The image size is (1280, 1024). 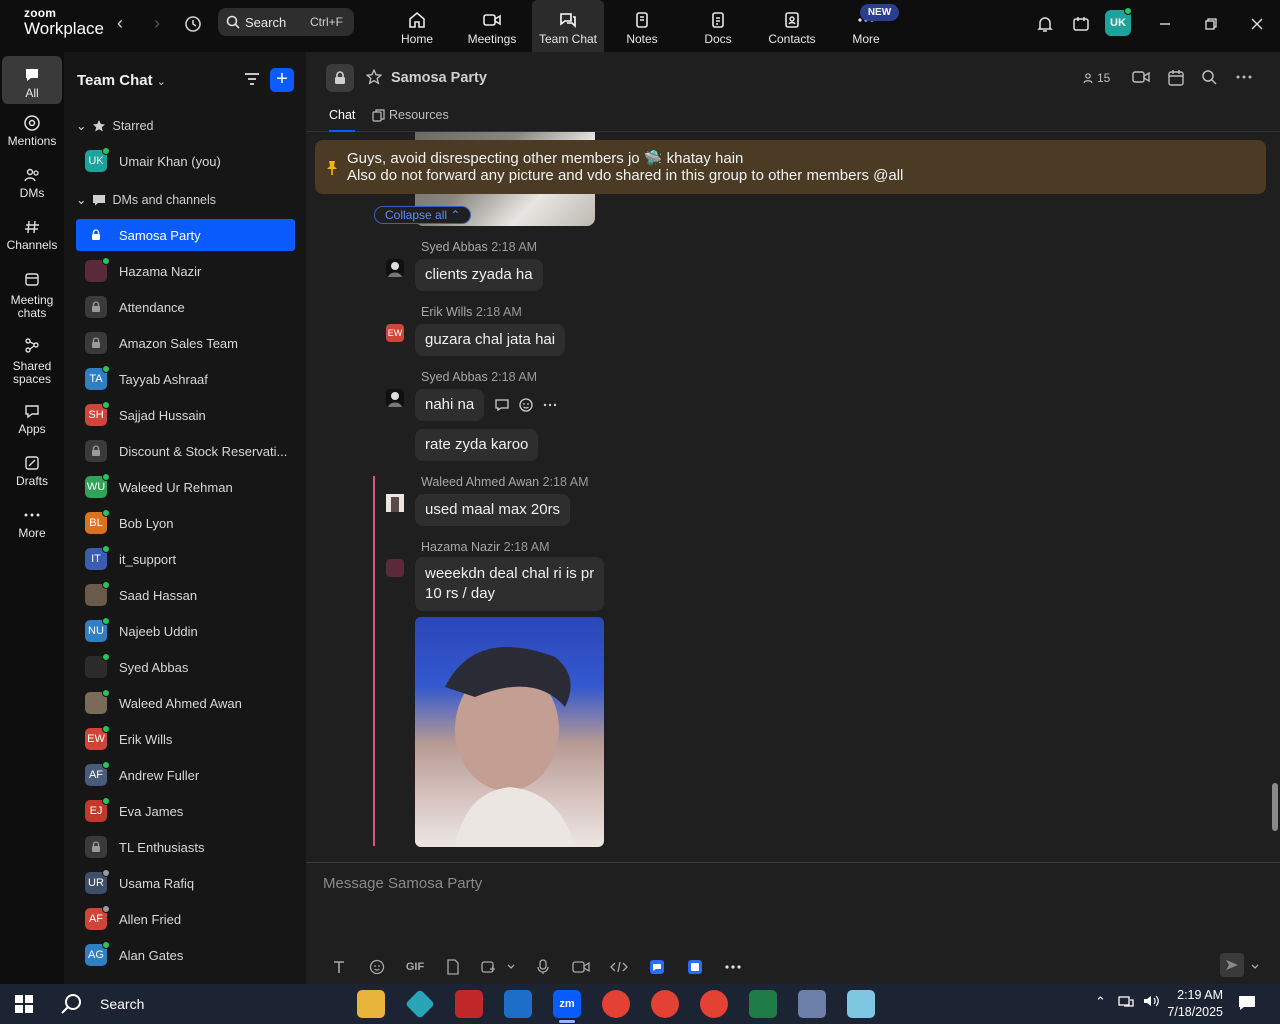 What do you see at coordinates (185, 775) in the screenshot?
I see `sidebar-item: AF Andrew Fuller` at bounding box center [185, 775].